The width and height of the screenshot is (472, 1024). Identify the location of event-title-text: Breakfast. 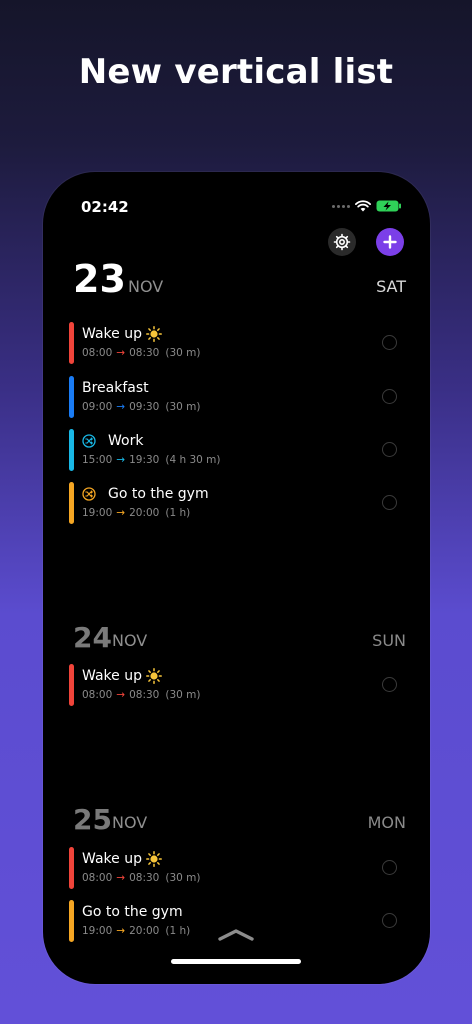
(115, 388).